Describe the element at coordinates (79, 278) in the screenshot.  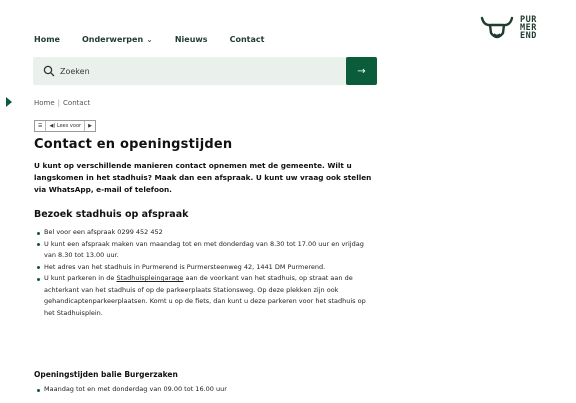
I see `parking-text-start: U kunt parkeren in de` at that location.